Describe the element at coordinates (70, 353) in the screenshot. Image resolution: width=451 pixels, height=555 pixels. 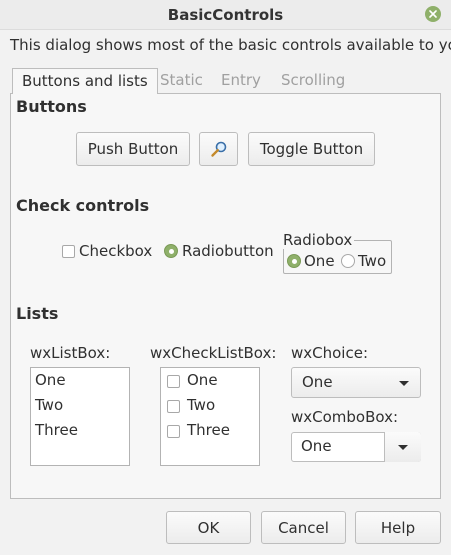
I see `listbox-label: wxListBox:` at that location.